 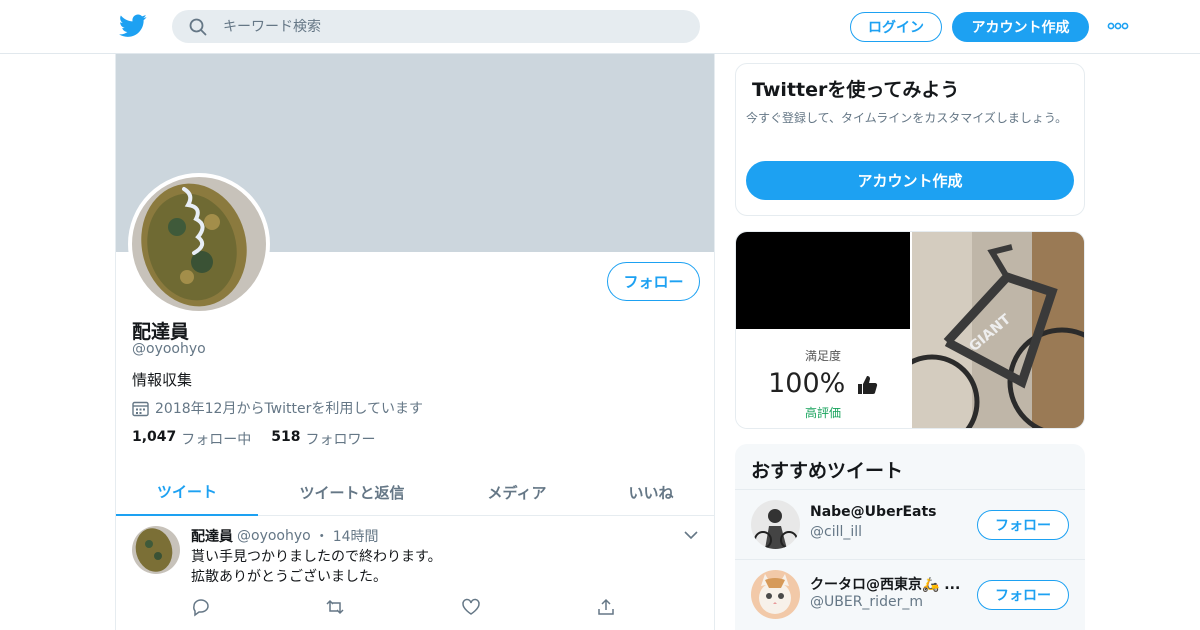 I want to click on tweet-avatar-image, so click(x=156, y=550).